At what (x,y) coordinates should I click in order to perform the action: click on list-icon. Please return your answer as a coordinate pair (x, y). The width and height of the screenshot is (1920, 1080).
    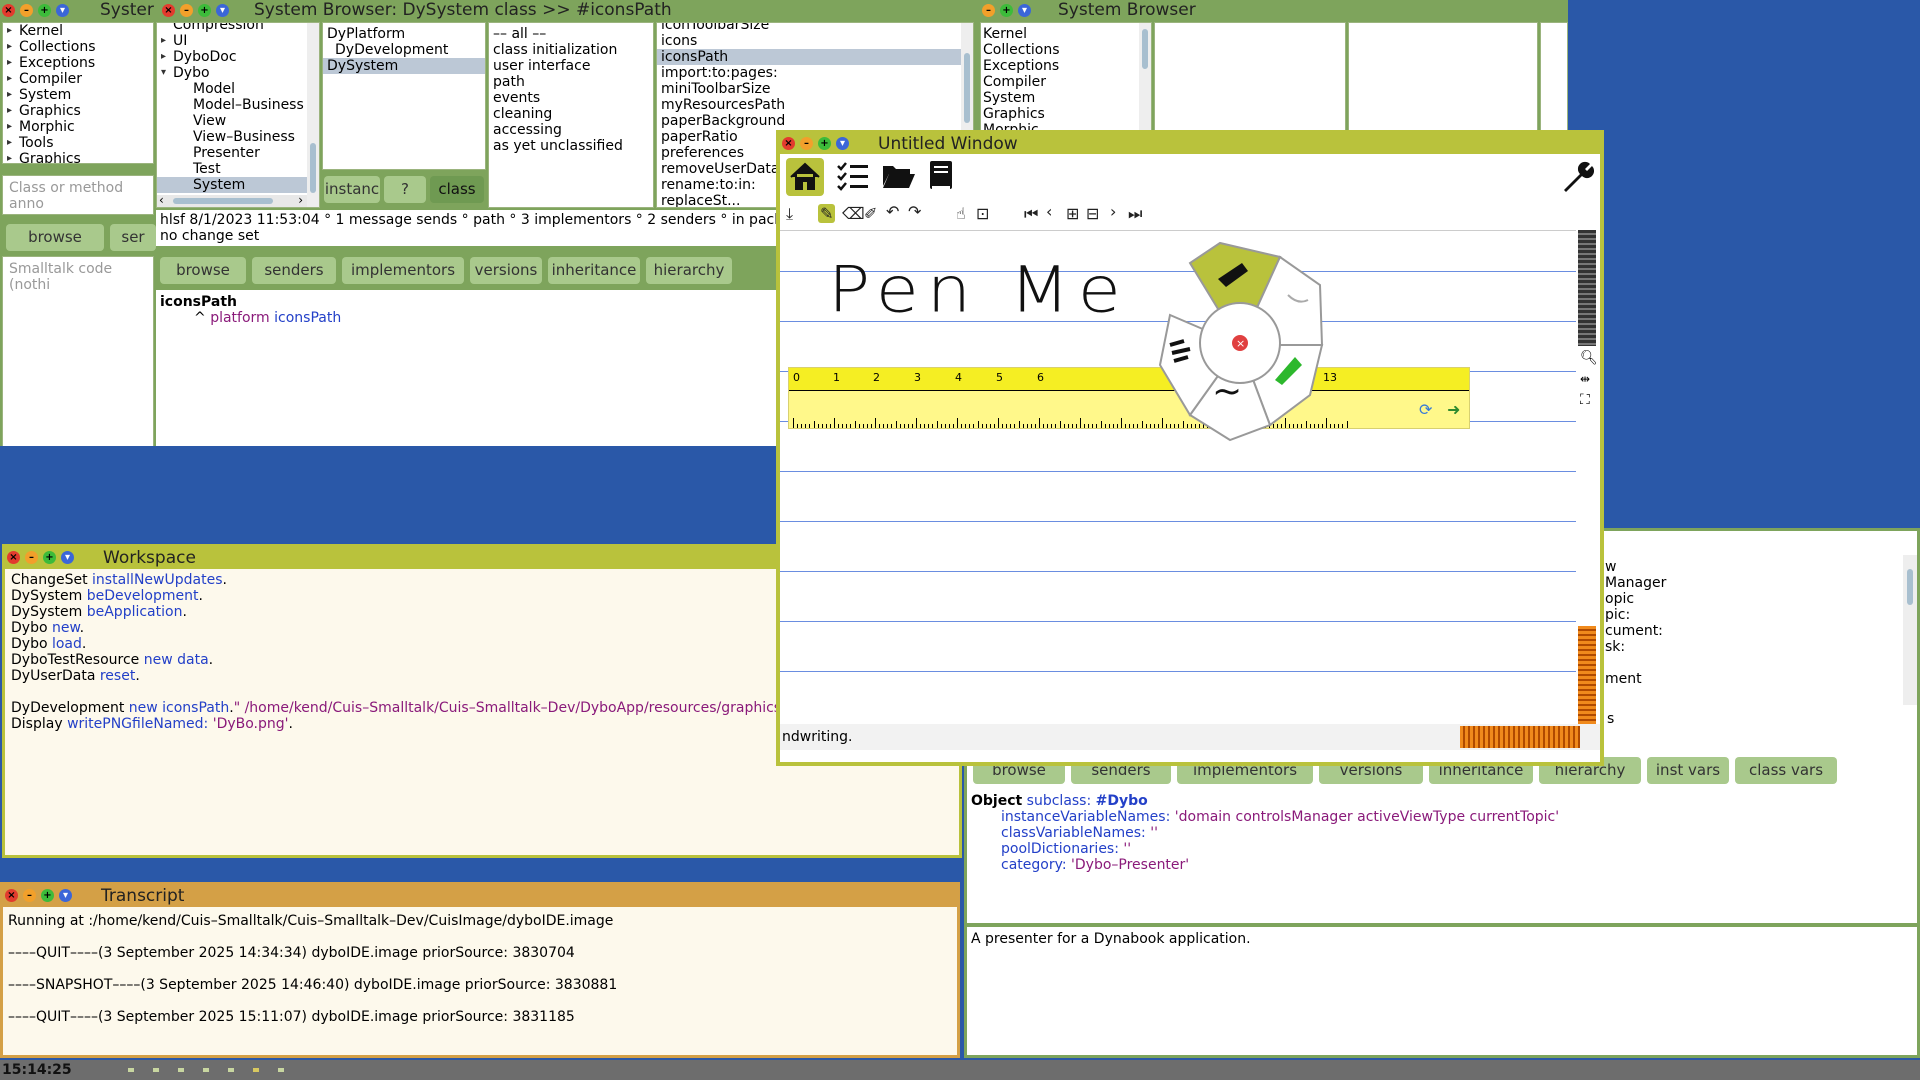
    Looking at the image, I should click on (853, 178).